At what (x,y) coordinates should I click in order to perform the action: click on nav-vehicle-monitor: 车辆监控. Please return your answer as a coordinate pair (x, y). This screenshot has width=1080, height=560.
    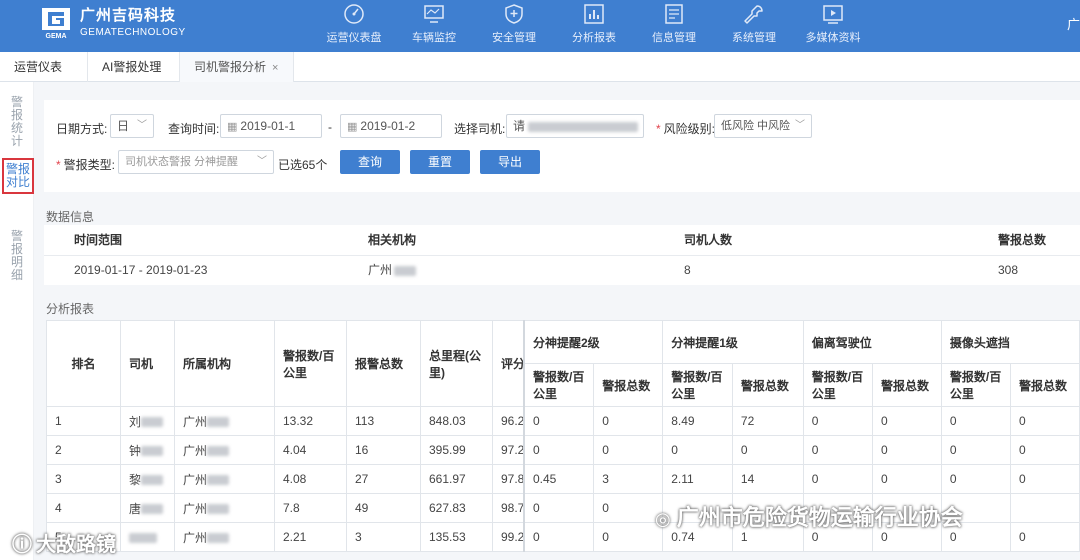
    Looking at the image, I should click on (434, 26).